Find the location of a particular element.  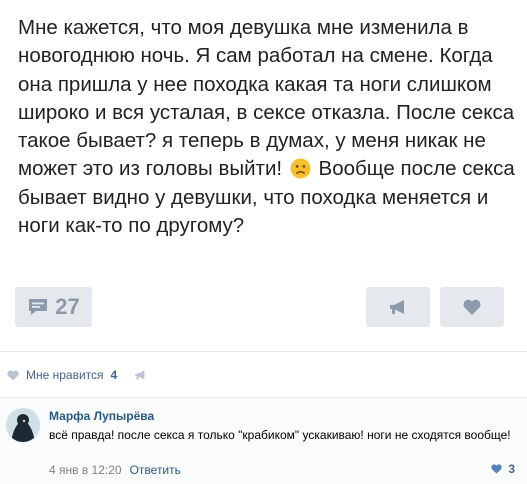

comment-date: 4 янв в 12:20 is located at coordinates (85, 470).